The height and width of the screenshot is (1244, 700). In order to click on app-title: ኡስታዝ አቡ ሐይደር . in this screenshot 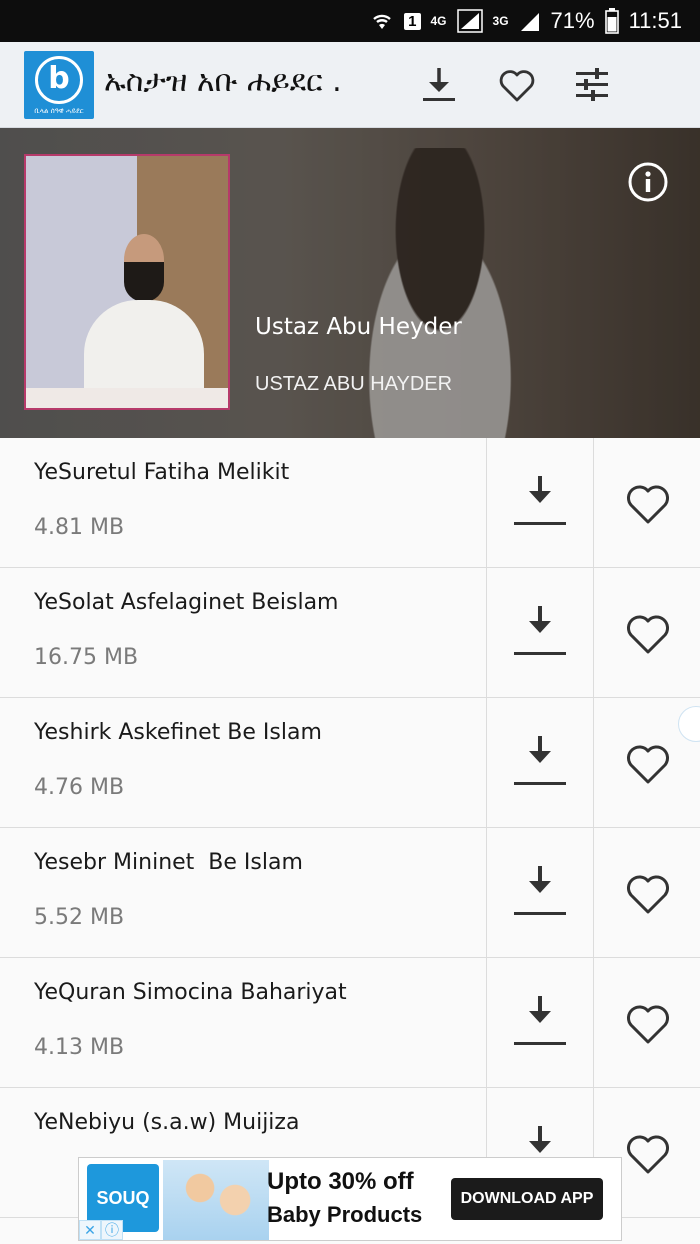, I will do `click(223, 81)`.